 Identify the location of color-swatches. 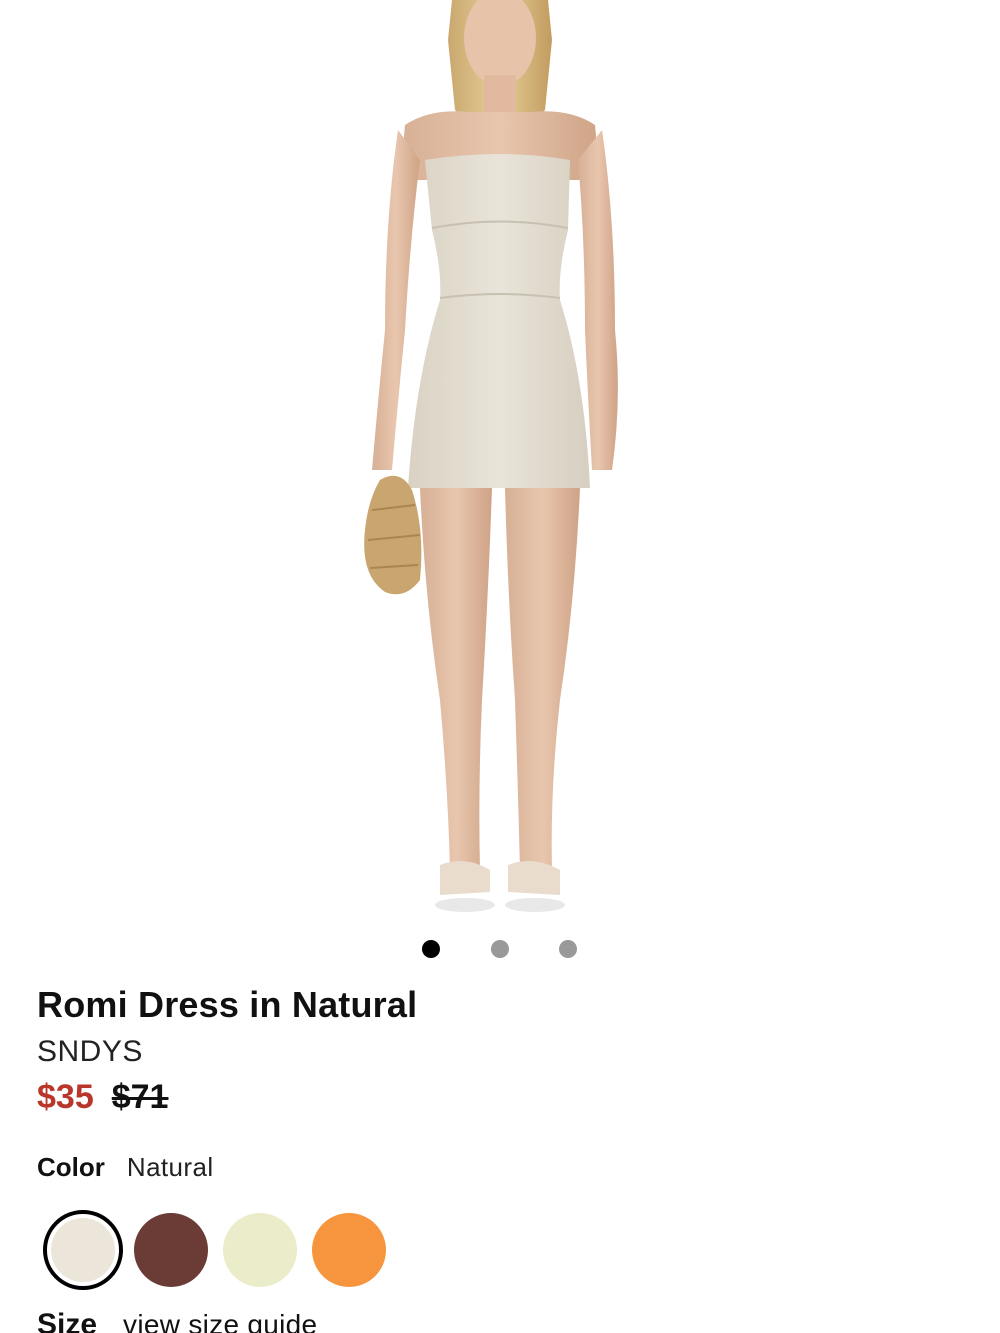
(223, 1250).